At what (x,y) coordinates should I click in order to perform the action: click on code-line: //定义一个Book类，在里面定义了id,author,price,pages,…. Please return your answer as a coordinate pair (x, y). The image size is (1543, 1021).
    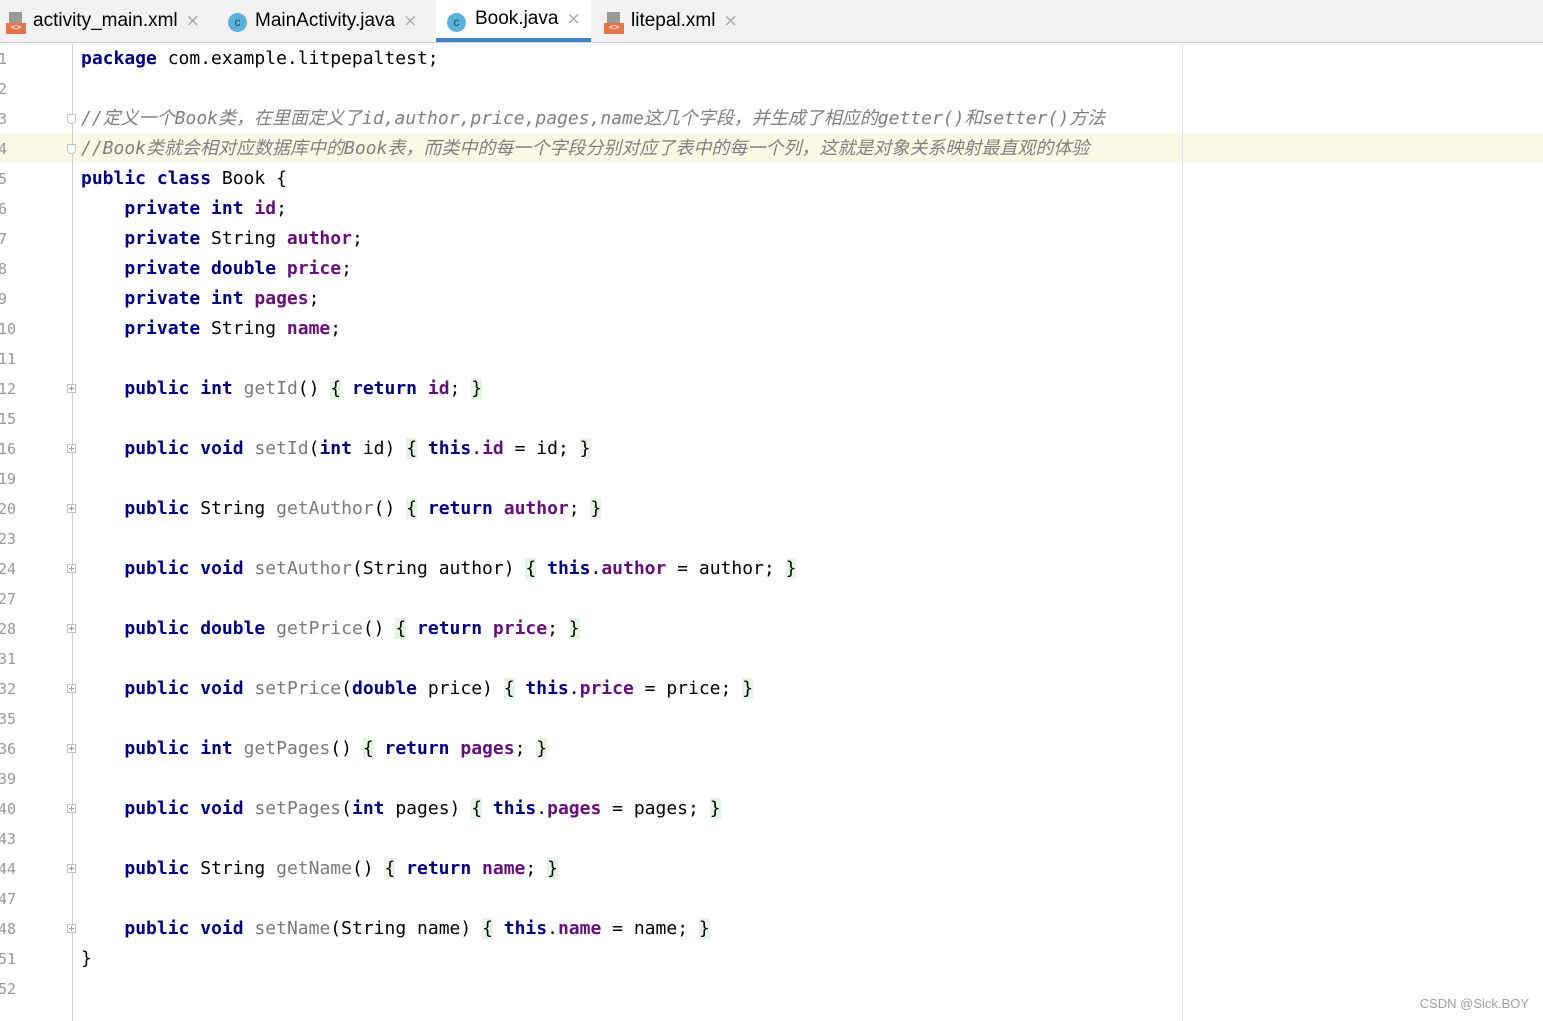
    Looking at the image, I should click on (593, 119).